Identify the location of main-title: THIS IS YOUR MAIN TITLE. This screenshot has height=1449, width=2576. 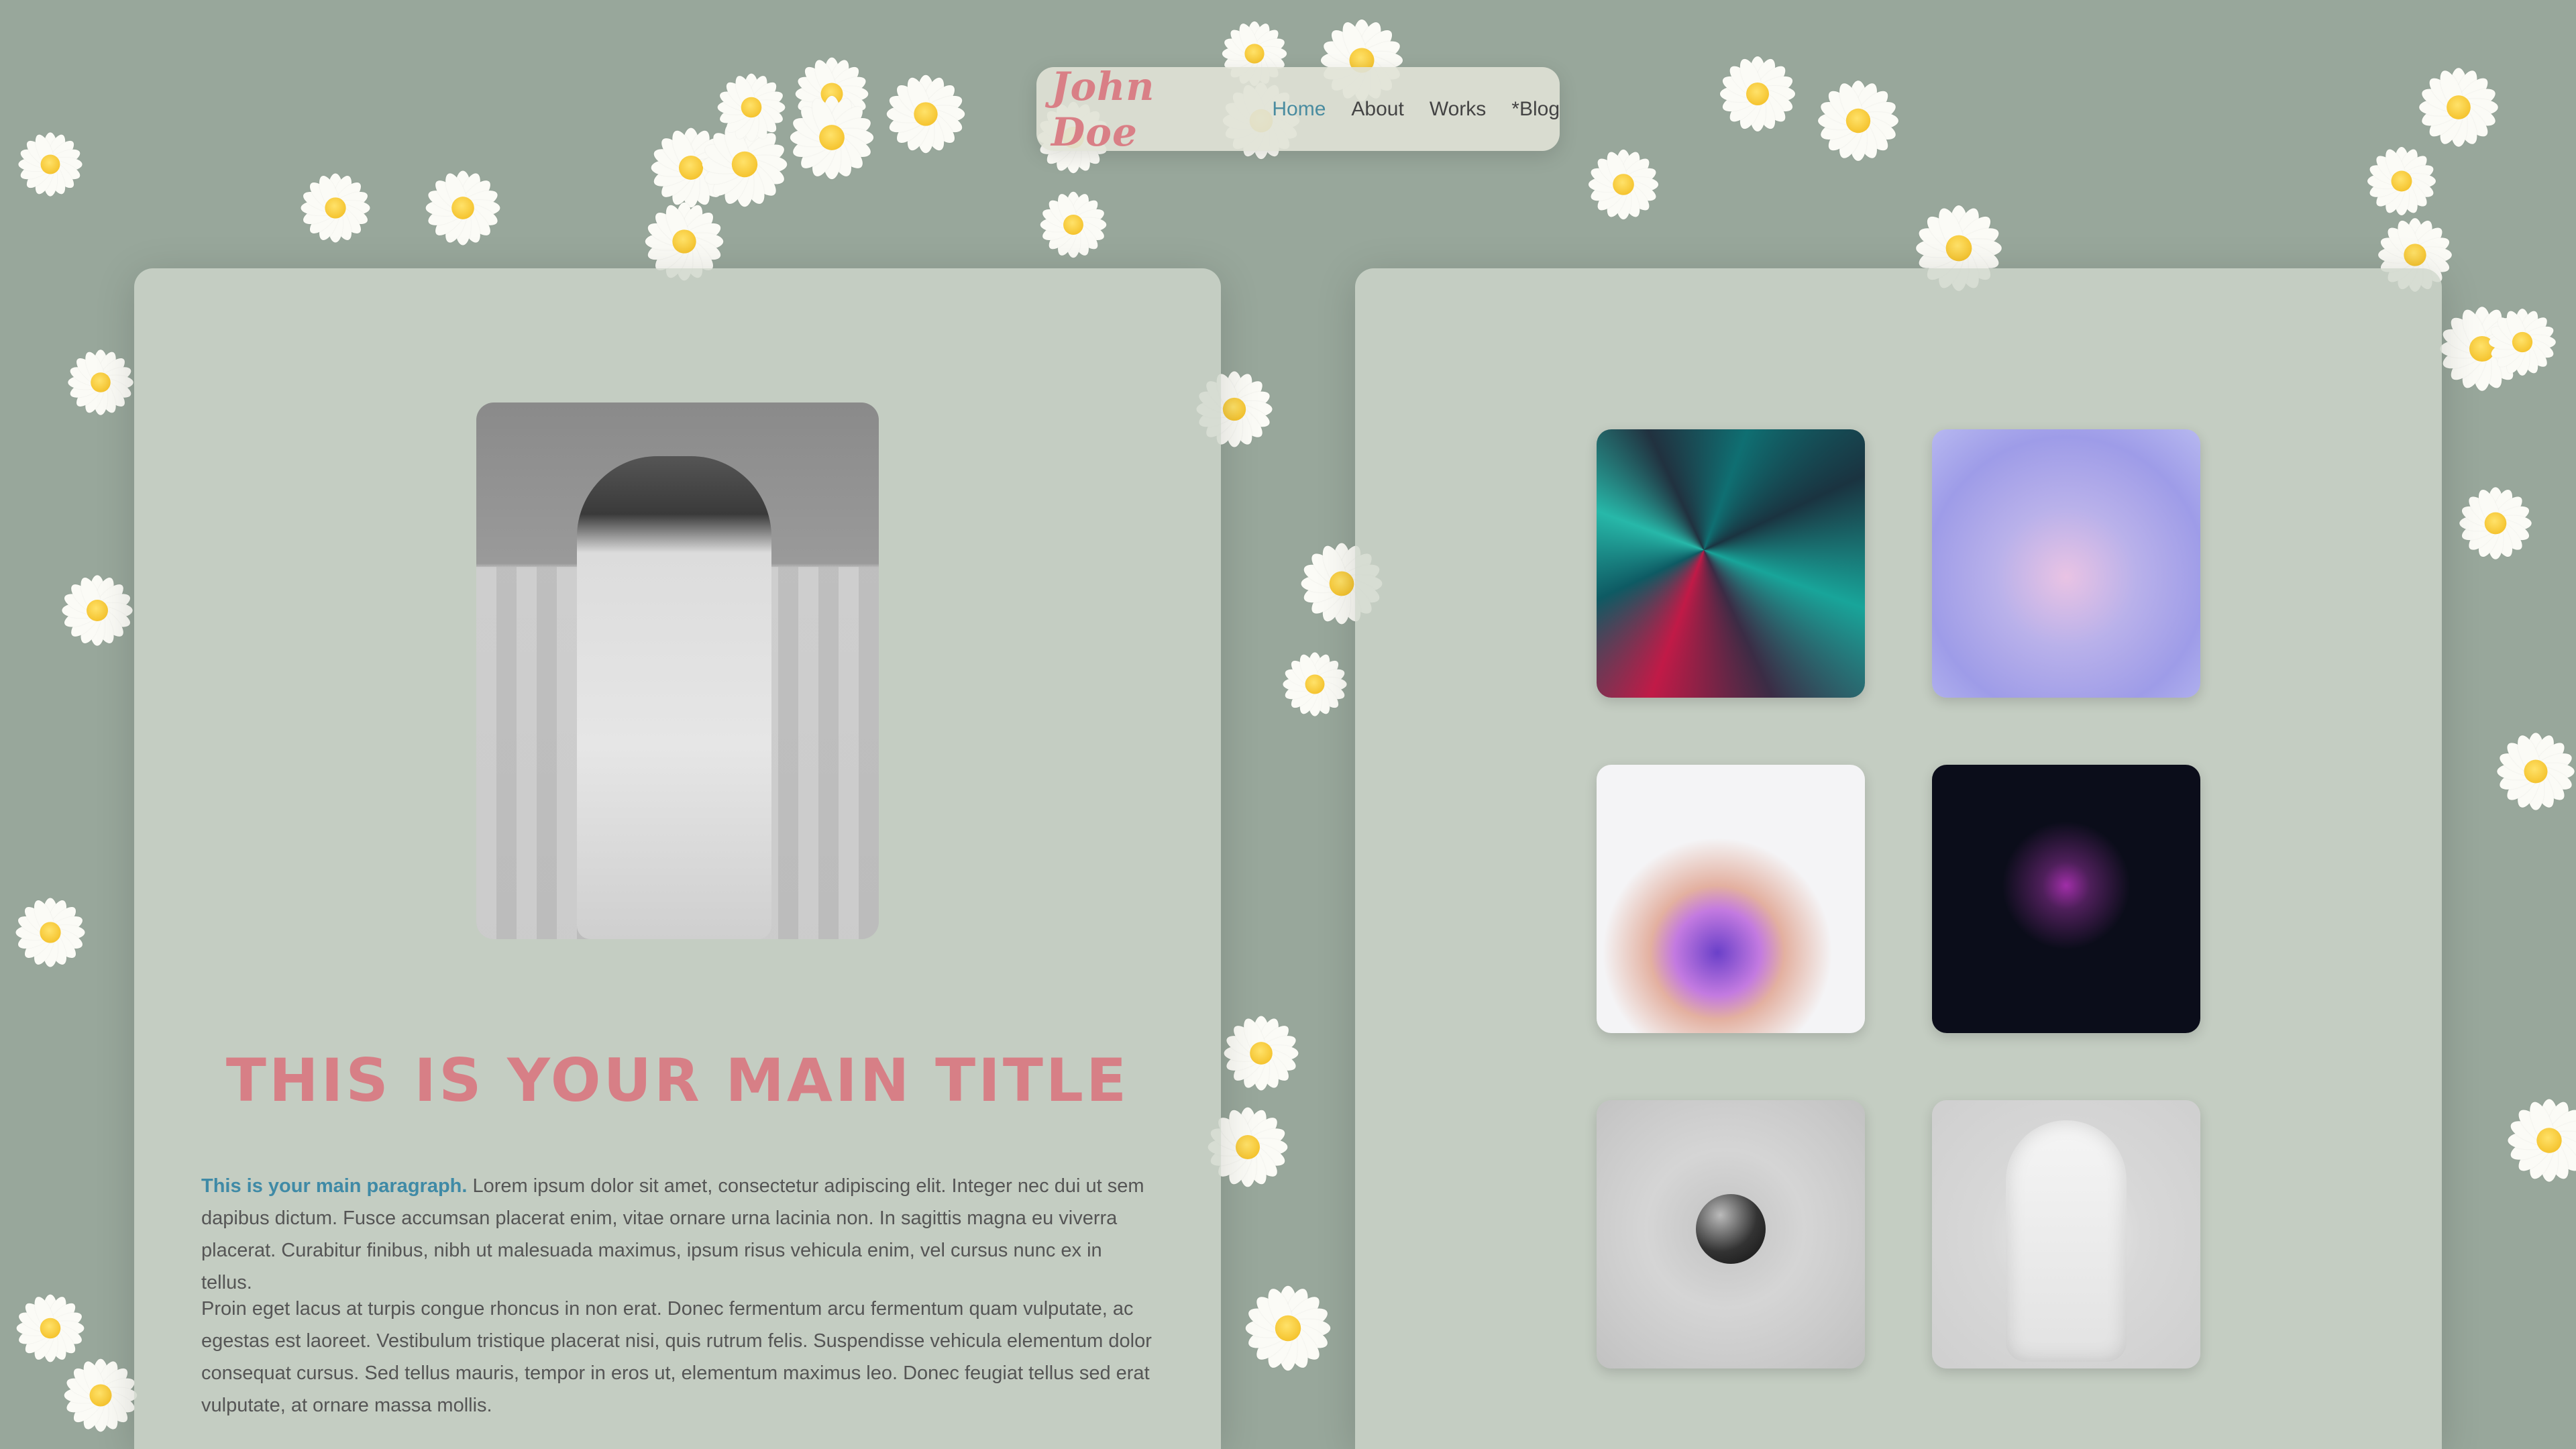
(677, 1080).